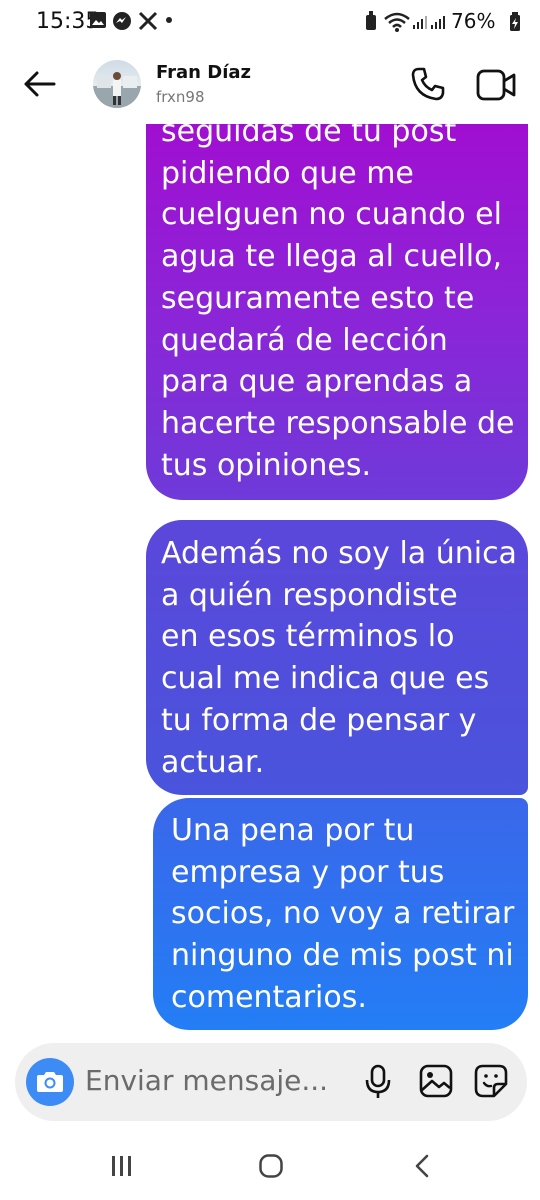 The image size is (540, 1200). Describe the element at coordinates (319, 720) in the screenshot. I see `message-line: tu forma de pensar y` at that location.